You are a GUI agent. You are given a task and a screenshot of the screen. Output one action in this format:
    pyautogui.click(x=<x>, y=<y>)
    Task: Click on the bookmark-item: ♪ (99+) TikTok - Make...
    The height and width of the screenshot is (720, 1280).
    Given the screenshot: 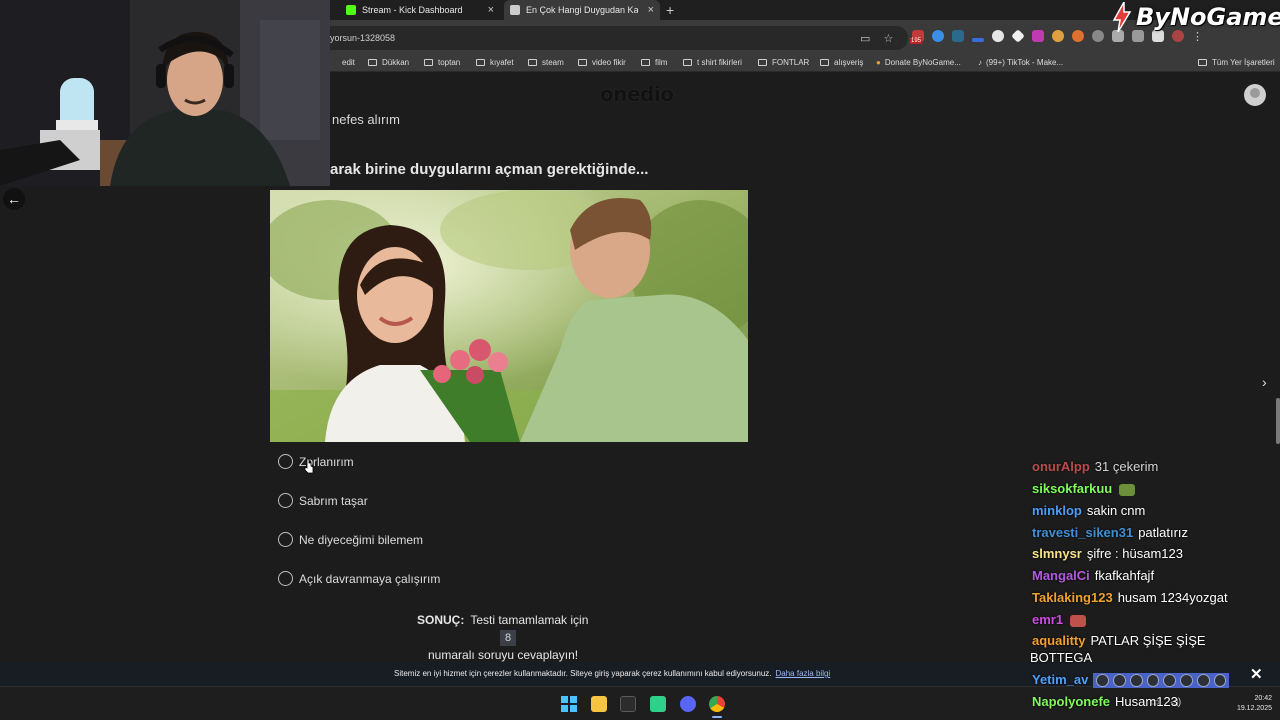 What is the action you would take?
    pyautogui.click(x=1020, y=62)
    